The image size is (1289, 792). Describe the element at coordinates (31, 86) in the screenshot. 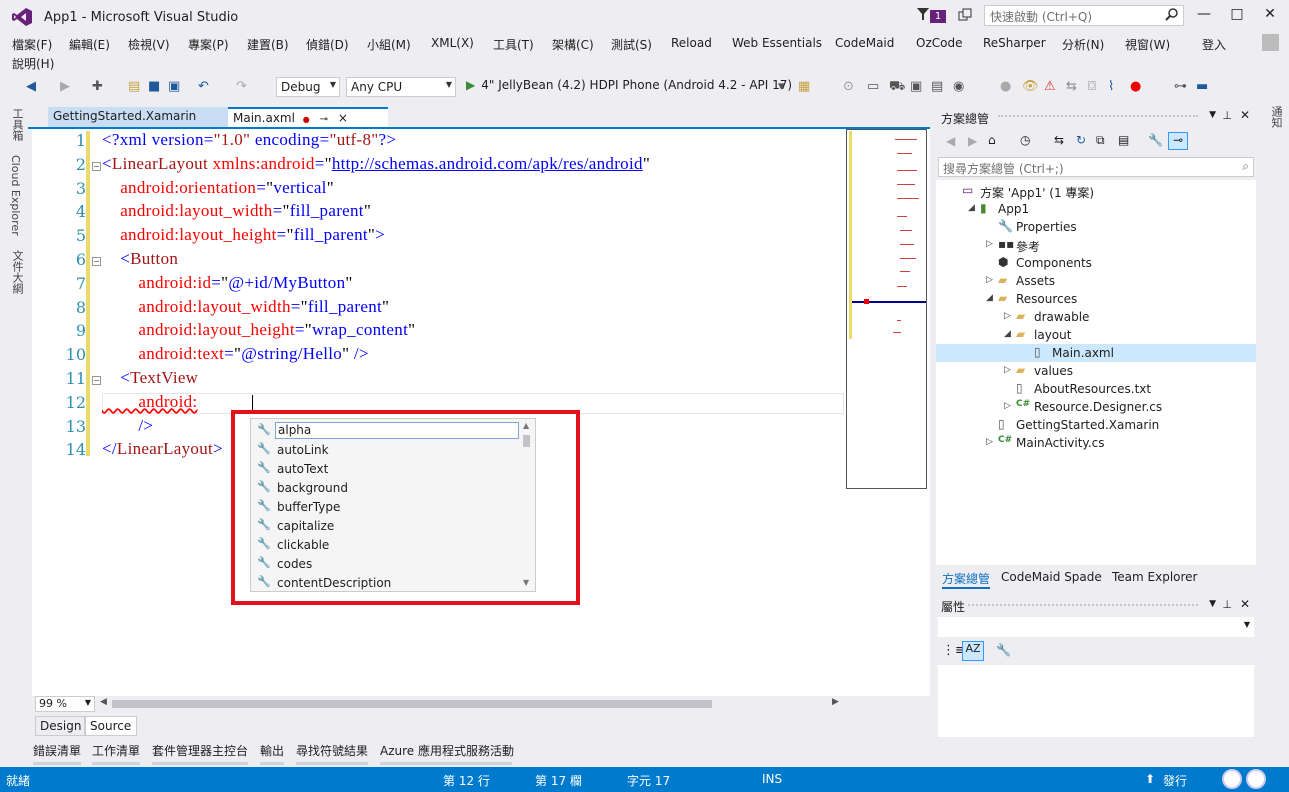

I see `back-icon: ◀` at that location.